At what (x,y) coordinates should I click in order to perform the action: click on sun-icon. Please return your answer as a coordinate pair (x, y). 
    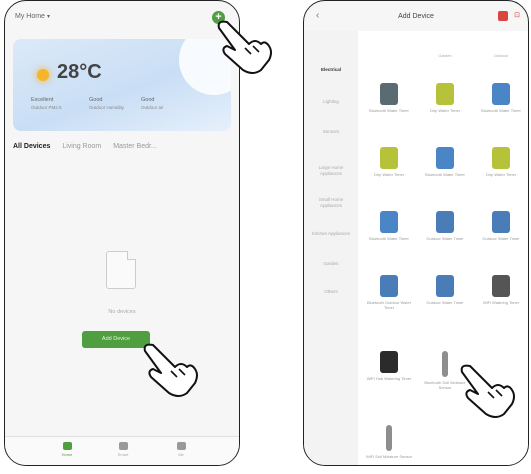
    Looking at the image, I should click on (43, 75).